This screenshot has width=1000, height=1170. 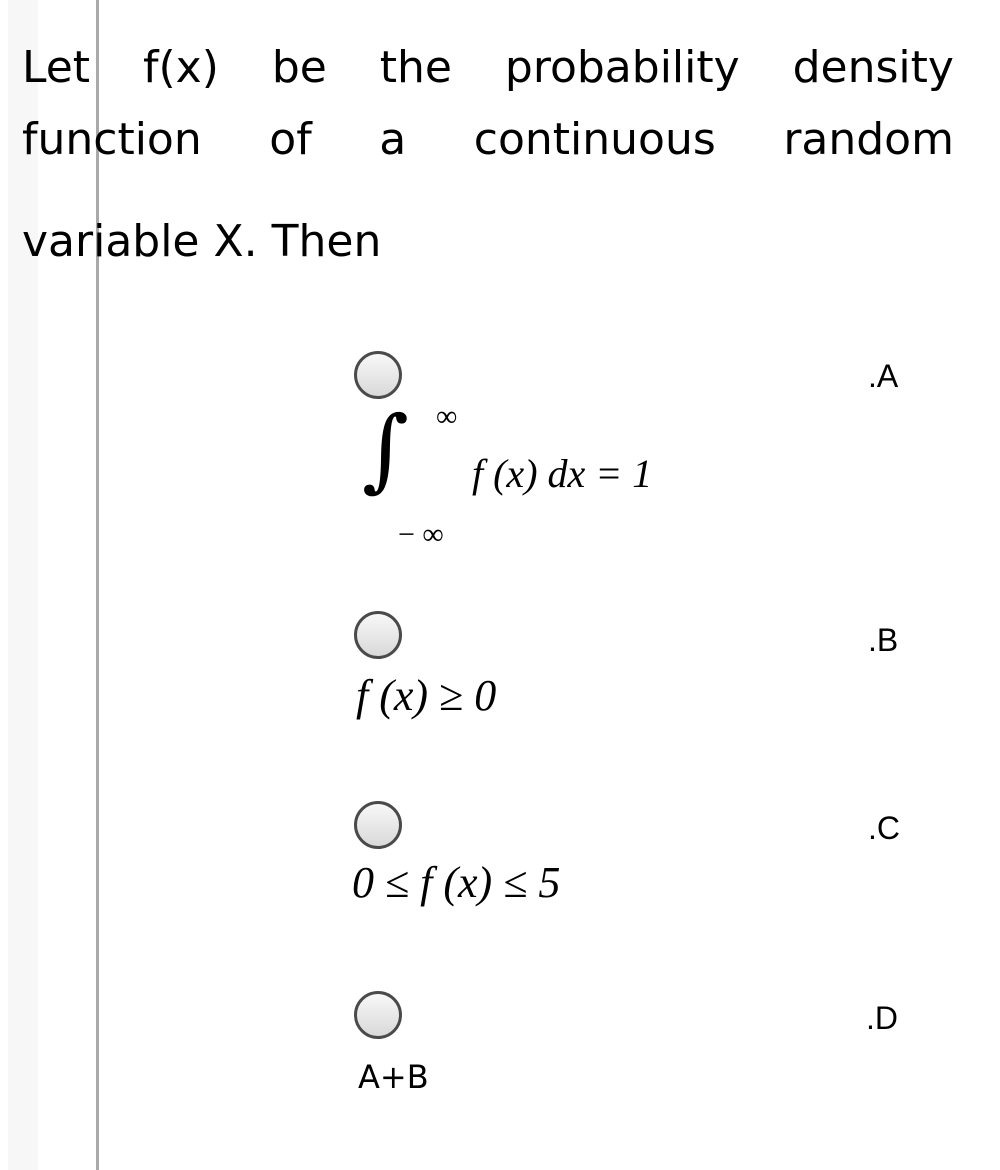 I want to click on option-b-formula: f (x) ≥ 0, so click(x=426, y=695).